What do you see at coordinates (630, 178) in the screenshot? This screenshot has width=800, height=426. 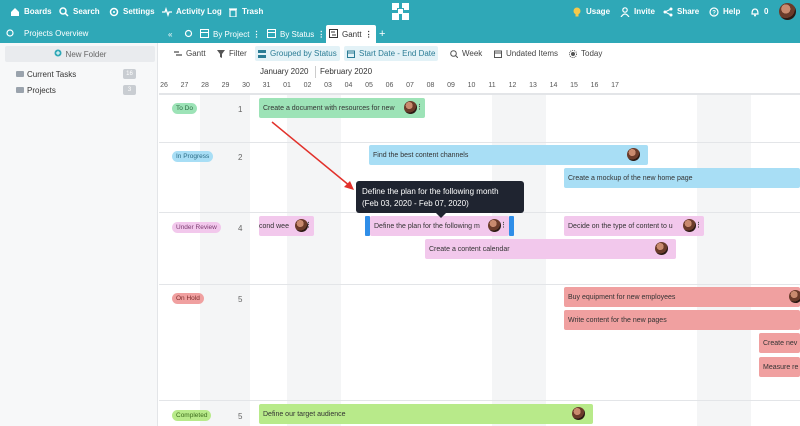 I see `task-label: Create a mockup of the new home page` at bounding box center [630, 178].